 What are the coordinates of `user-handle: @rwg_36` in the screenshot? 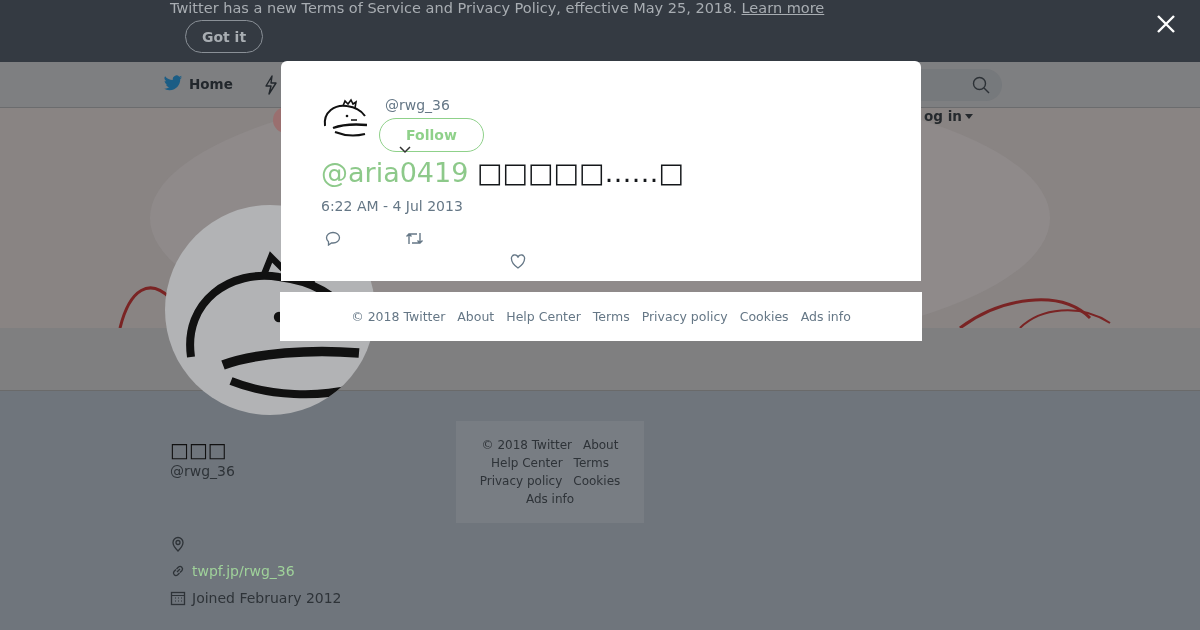 It's located at (414, 105).